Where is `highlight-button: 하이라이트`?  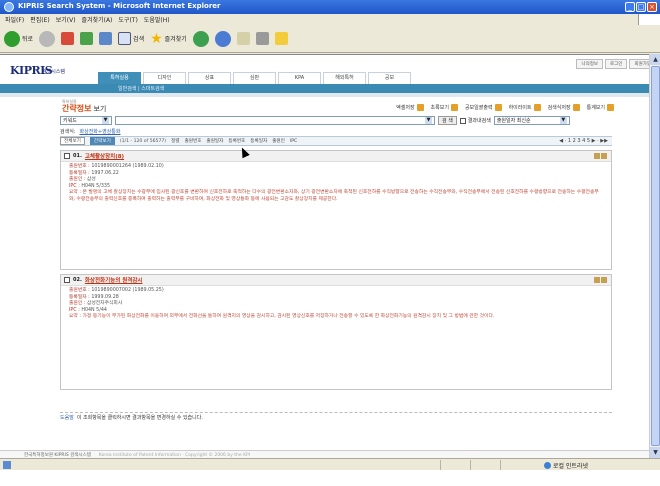 highlight-button: 하이라이트 is located at coordinates (525, 107).